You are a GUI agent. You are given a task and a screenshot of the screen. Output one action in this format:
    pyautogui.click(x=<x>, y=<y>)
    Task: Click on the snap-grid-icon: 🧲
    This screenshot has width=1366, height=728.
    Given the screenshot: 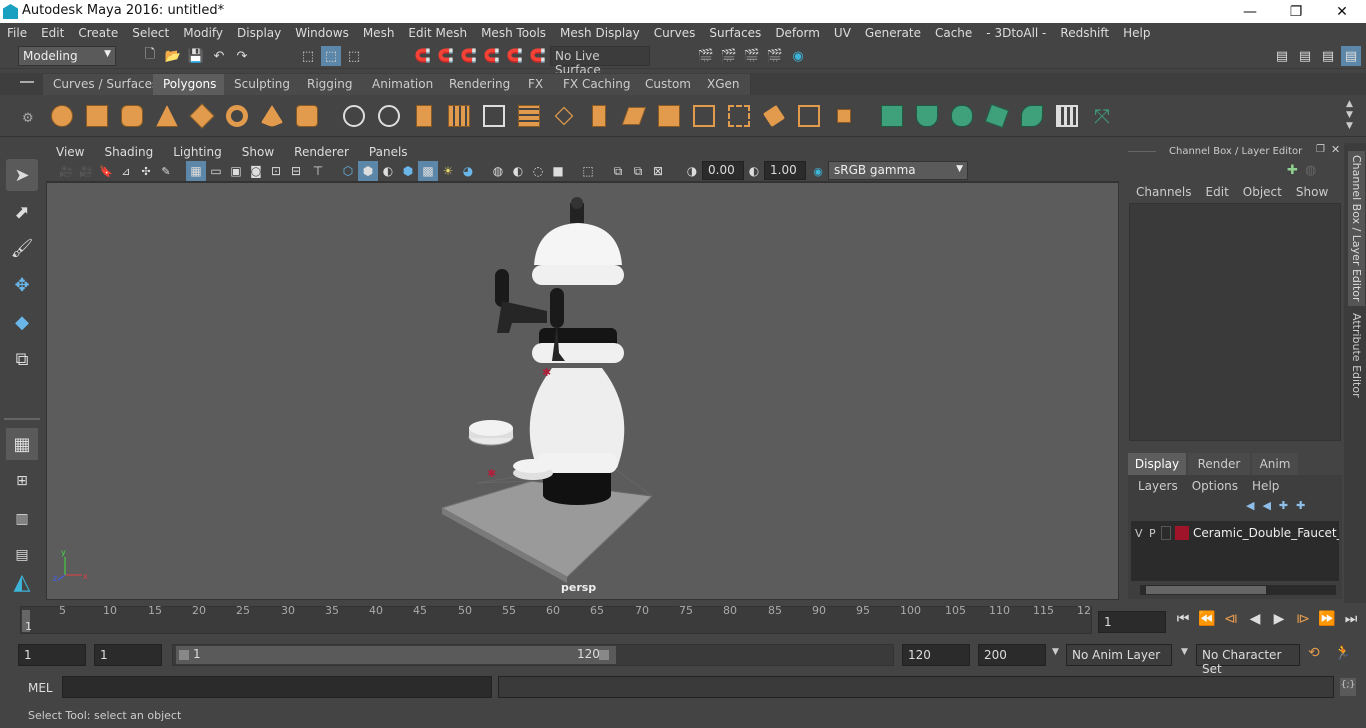 What is the action you would take?
    pyautogui.click(x=423, y=56)
    